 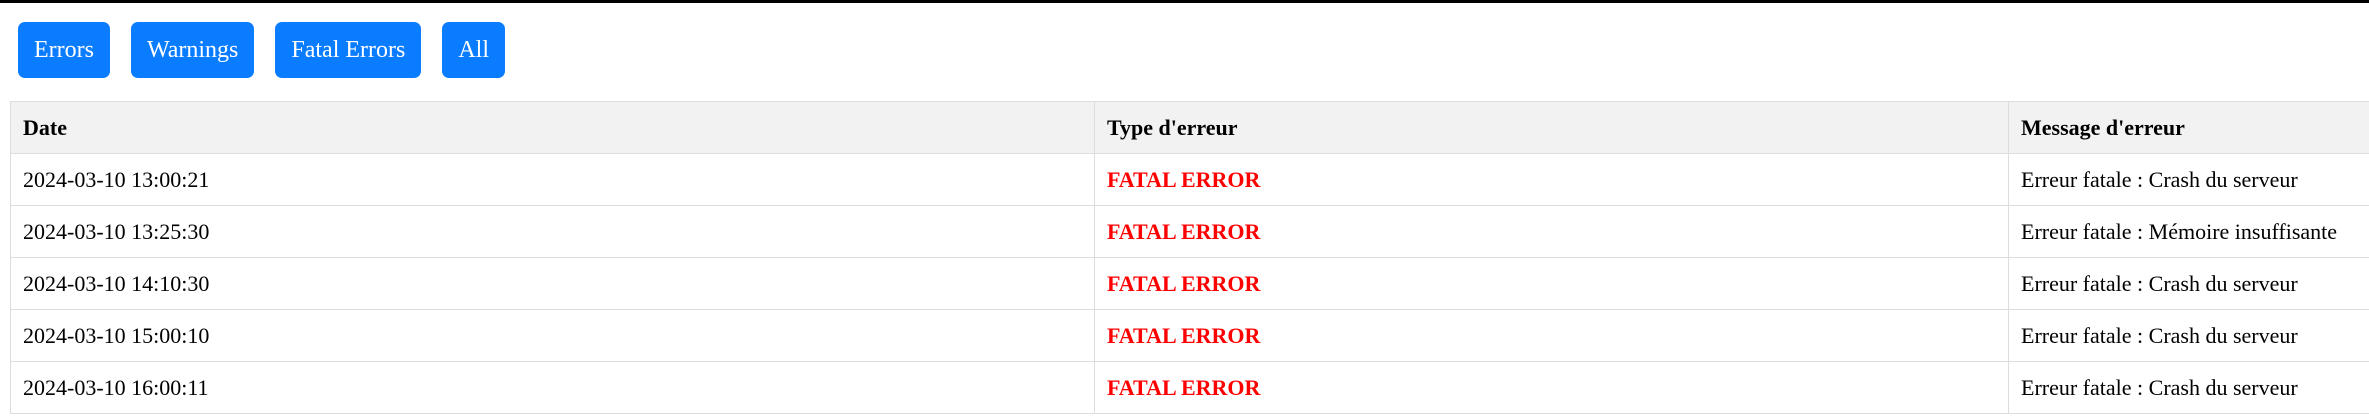 I want to click on cell-error-message: Erreur fatale : Mémoire insuffisante, so click(x=2188, y=231).